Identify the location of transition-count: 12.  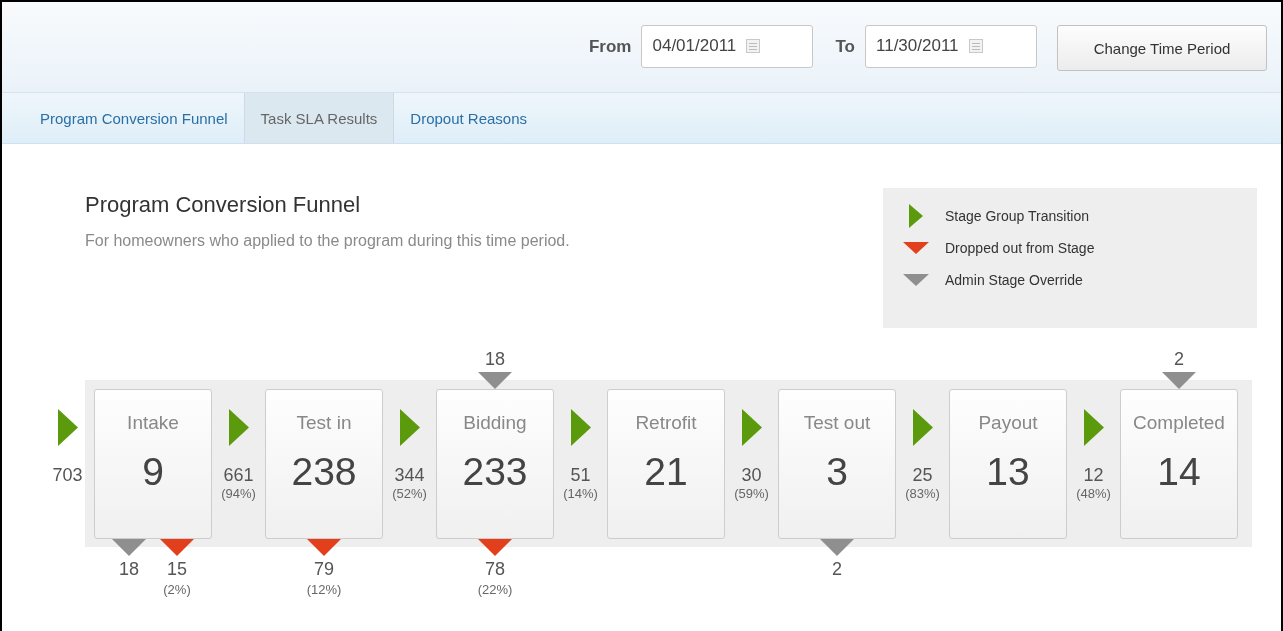
(1093, 475).